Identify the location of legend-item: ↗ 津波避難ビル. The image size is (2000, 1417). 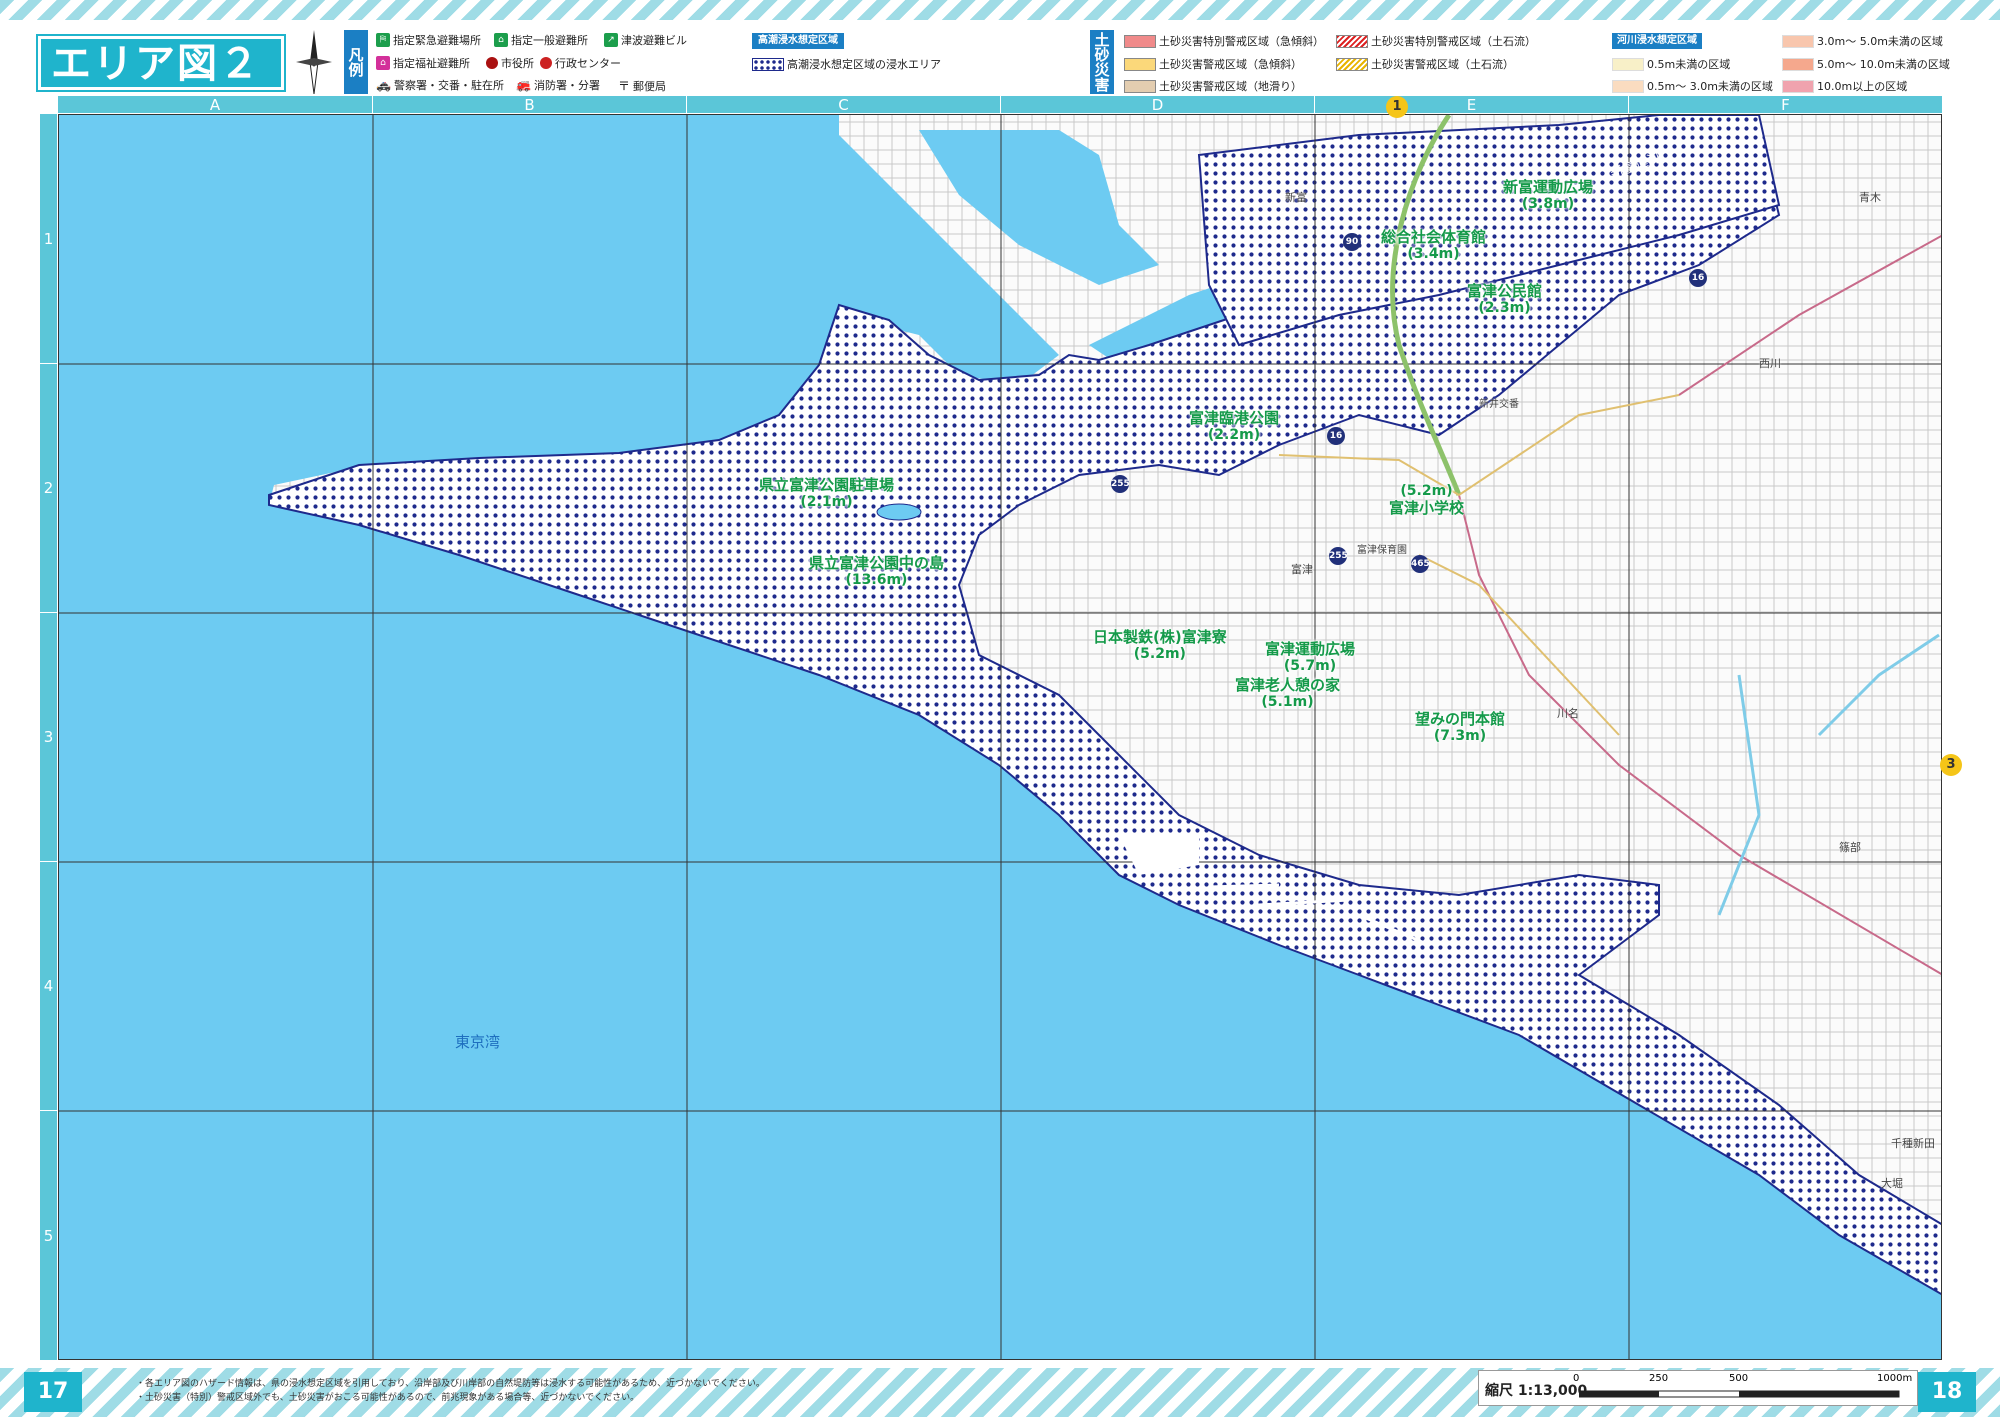
(645, 40).